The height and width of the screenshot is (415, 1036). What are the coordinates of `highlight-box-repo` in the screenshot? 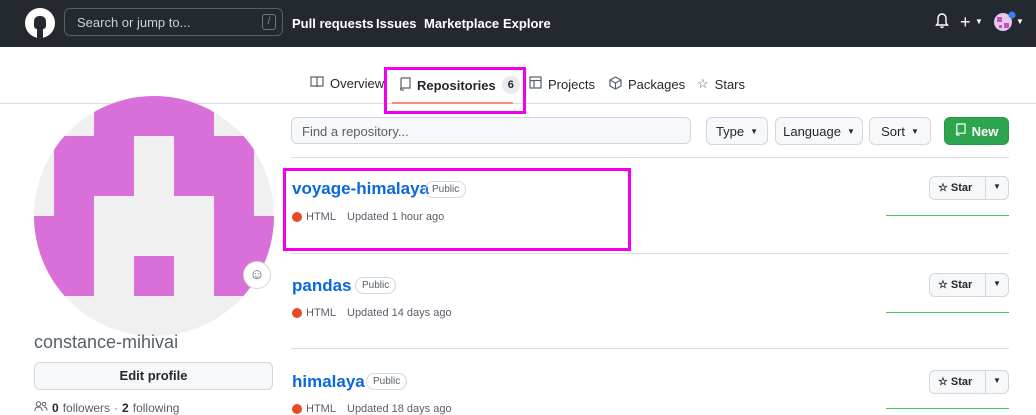 It's located at (457, 209).